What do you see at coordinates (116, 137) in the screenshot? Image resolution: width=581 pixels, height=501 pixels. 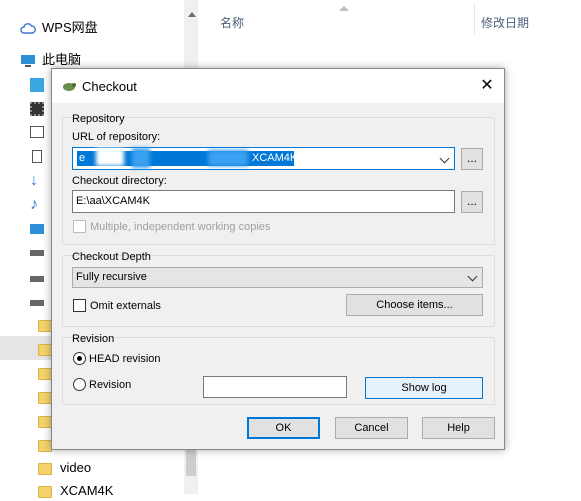 I see `url-label: URL of repository:` at bounding box center [116, 137].